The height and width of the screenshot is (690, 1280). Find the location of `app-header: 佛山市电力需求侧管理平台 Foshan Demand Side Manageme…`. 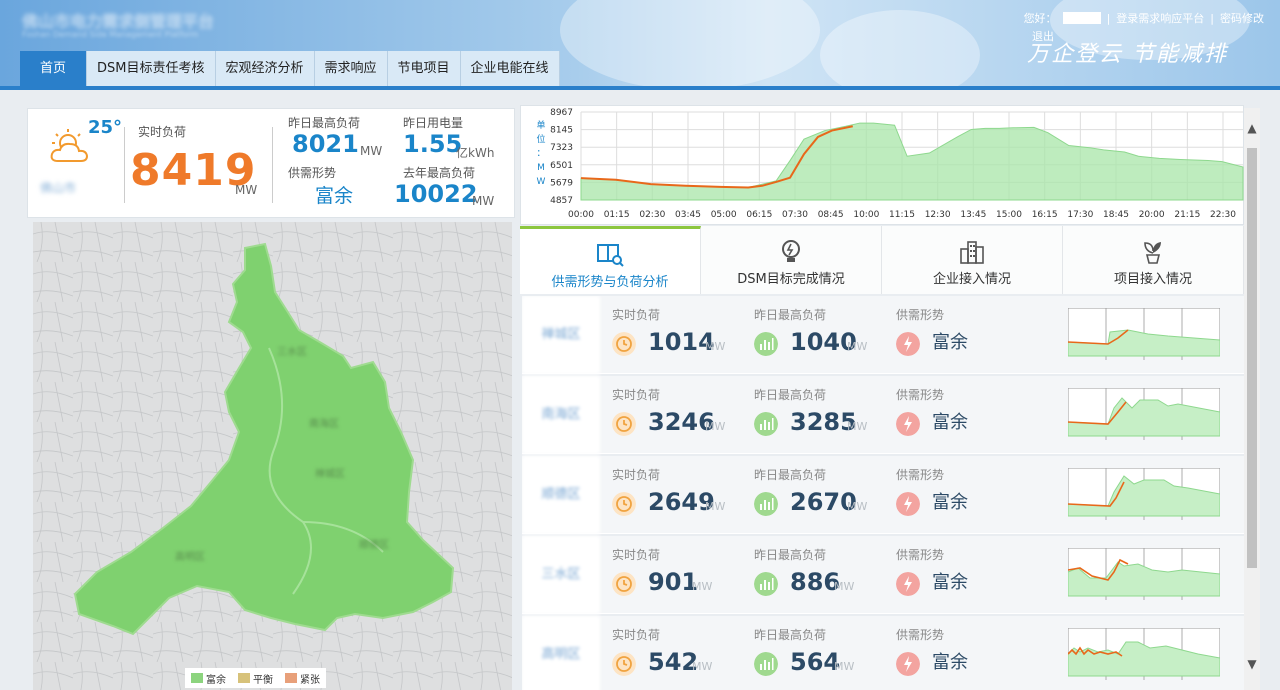

app-header: 佛山市电力需求侧管理平台 Foshan Demand Side Manageme… is located at coordinates (640, 45).